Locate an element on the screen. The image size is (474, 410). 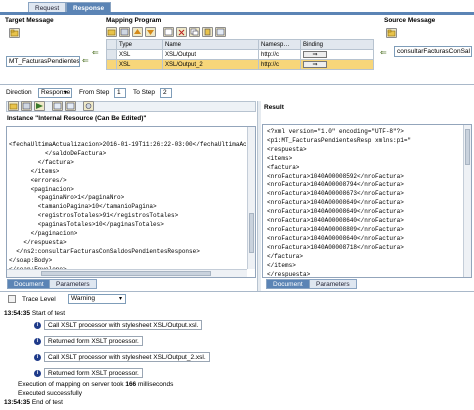
log-timestamp: 13:54:35 is located at coordinates (17, 313).